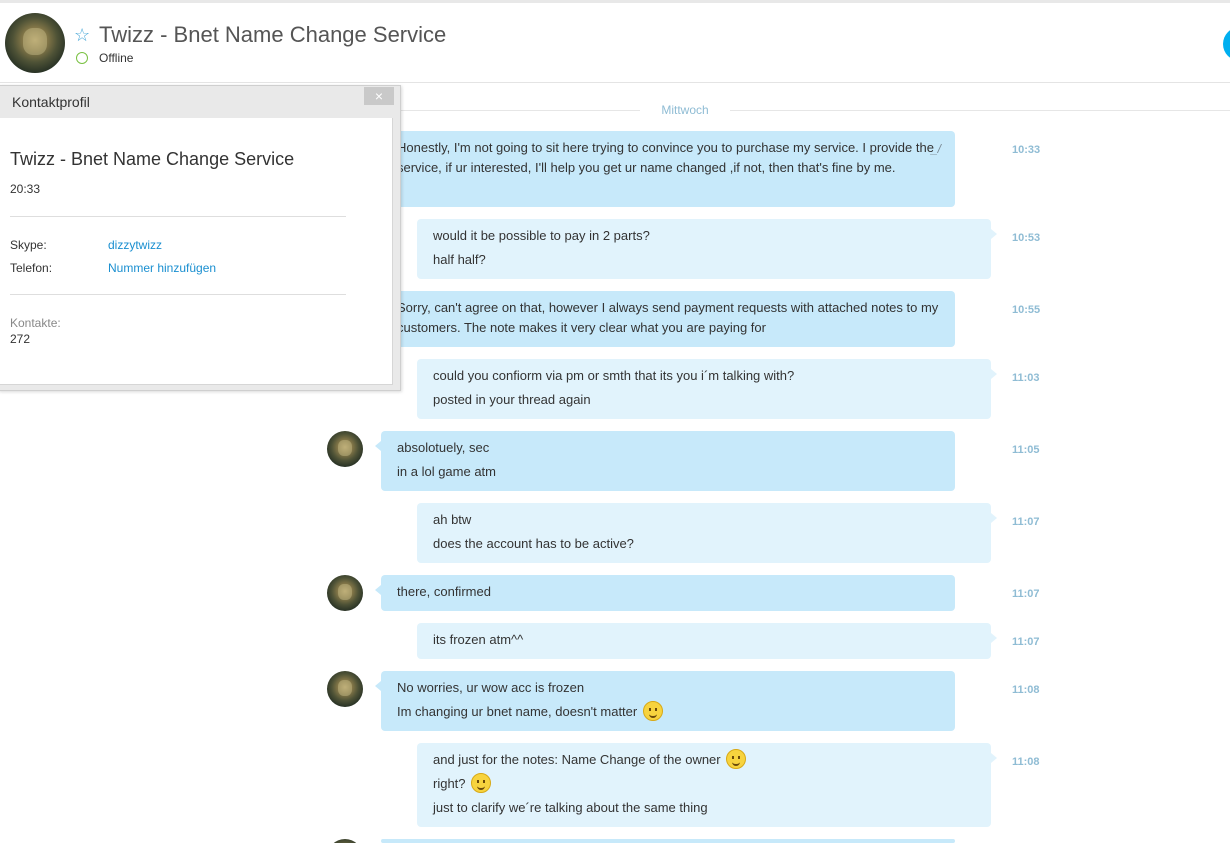  Describe the element at coordinates (665, 461) in the screenshot. I see `message-bubble-incoming: absolotuely, sec in a lol game atm` at that location.